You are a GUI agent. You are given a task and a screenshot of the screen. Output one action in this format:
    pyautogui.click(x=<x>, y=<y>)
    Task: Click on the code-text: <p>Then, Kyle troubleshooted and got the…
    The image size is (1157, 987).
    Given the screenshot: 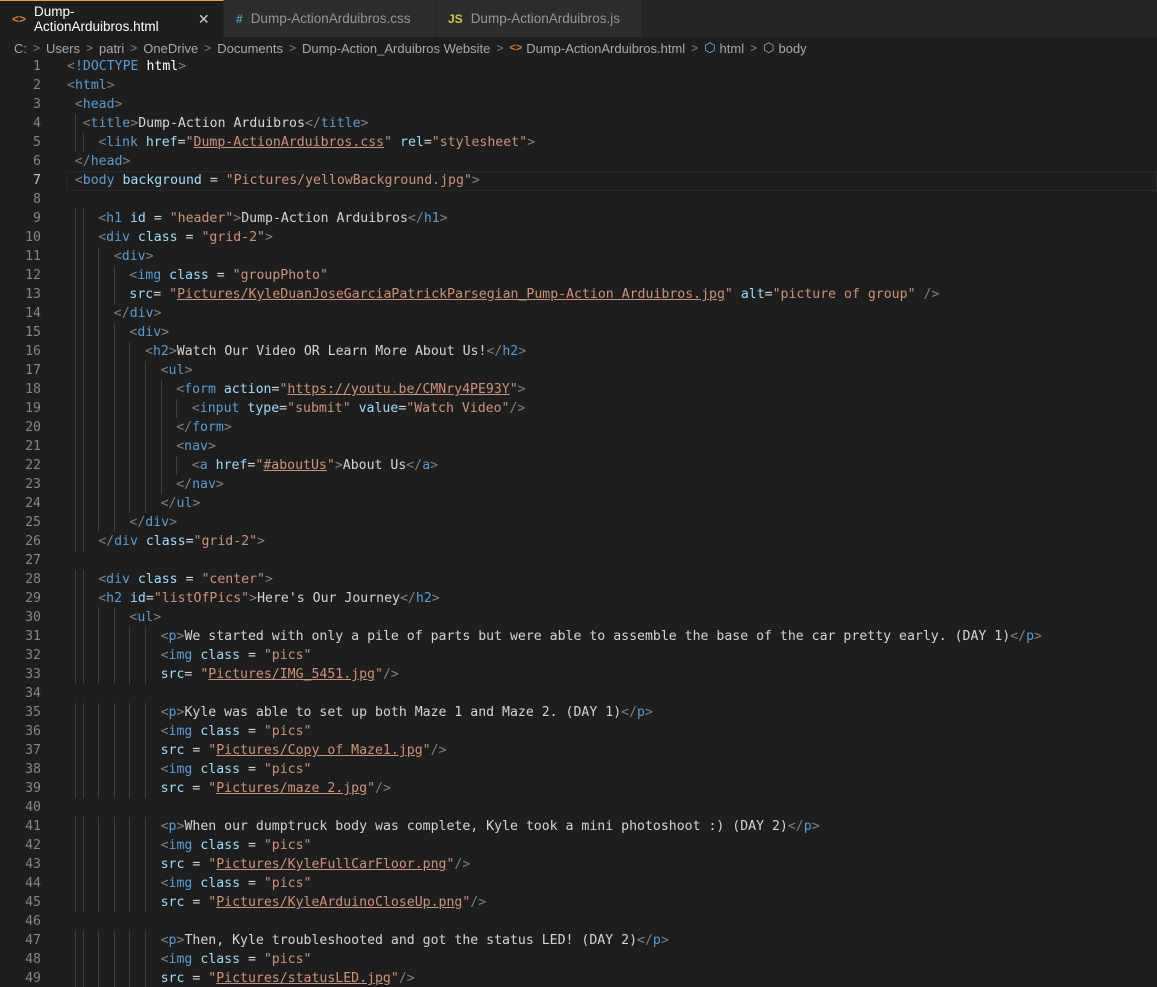 What is the action you would take?
    pyautogui.click(x=415, y=940)
    